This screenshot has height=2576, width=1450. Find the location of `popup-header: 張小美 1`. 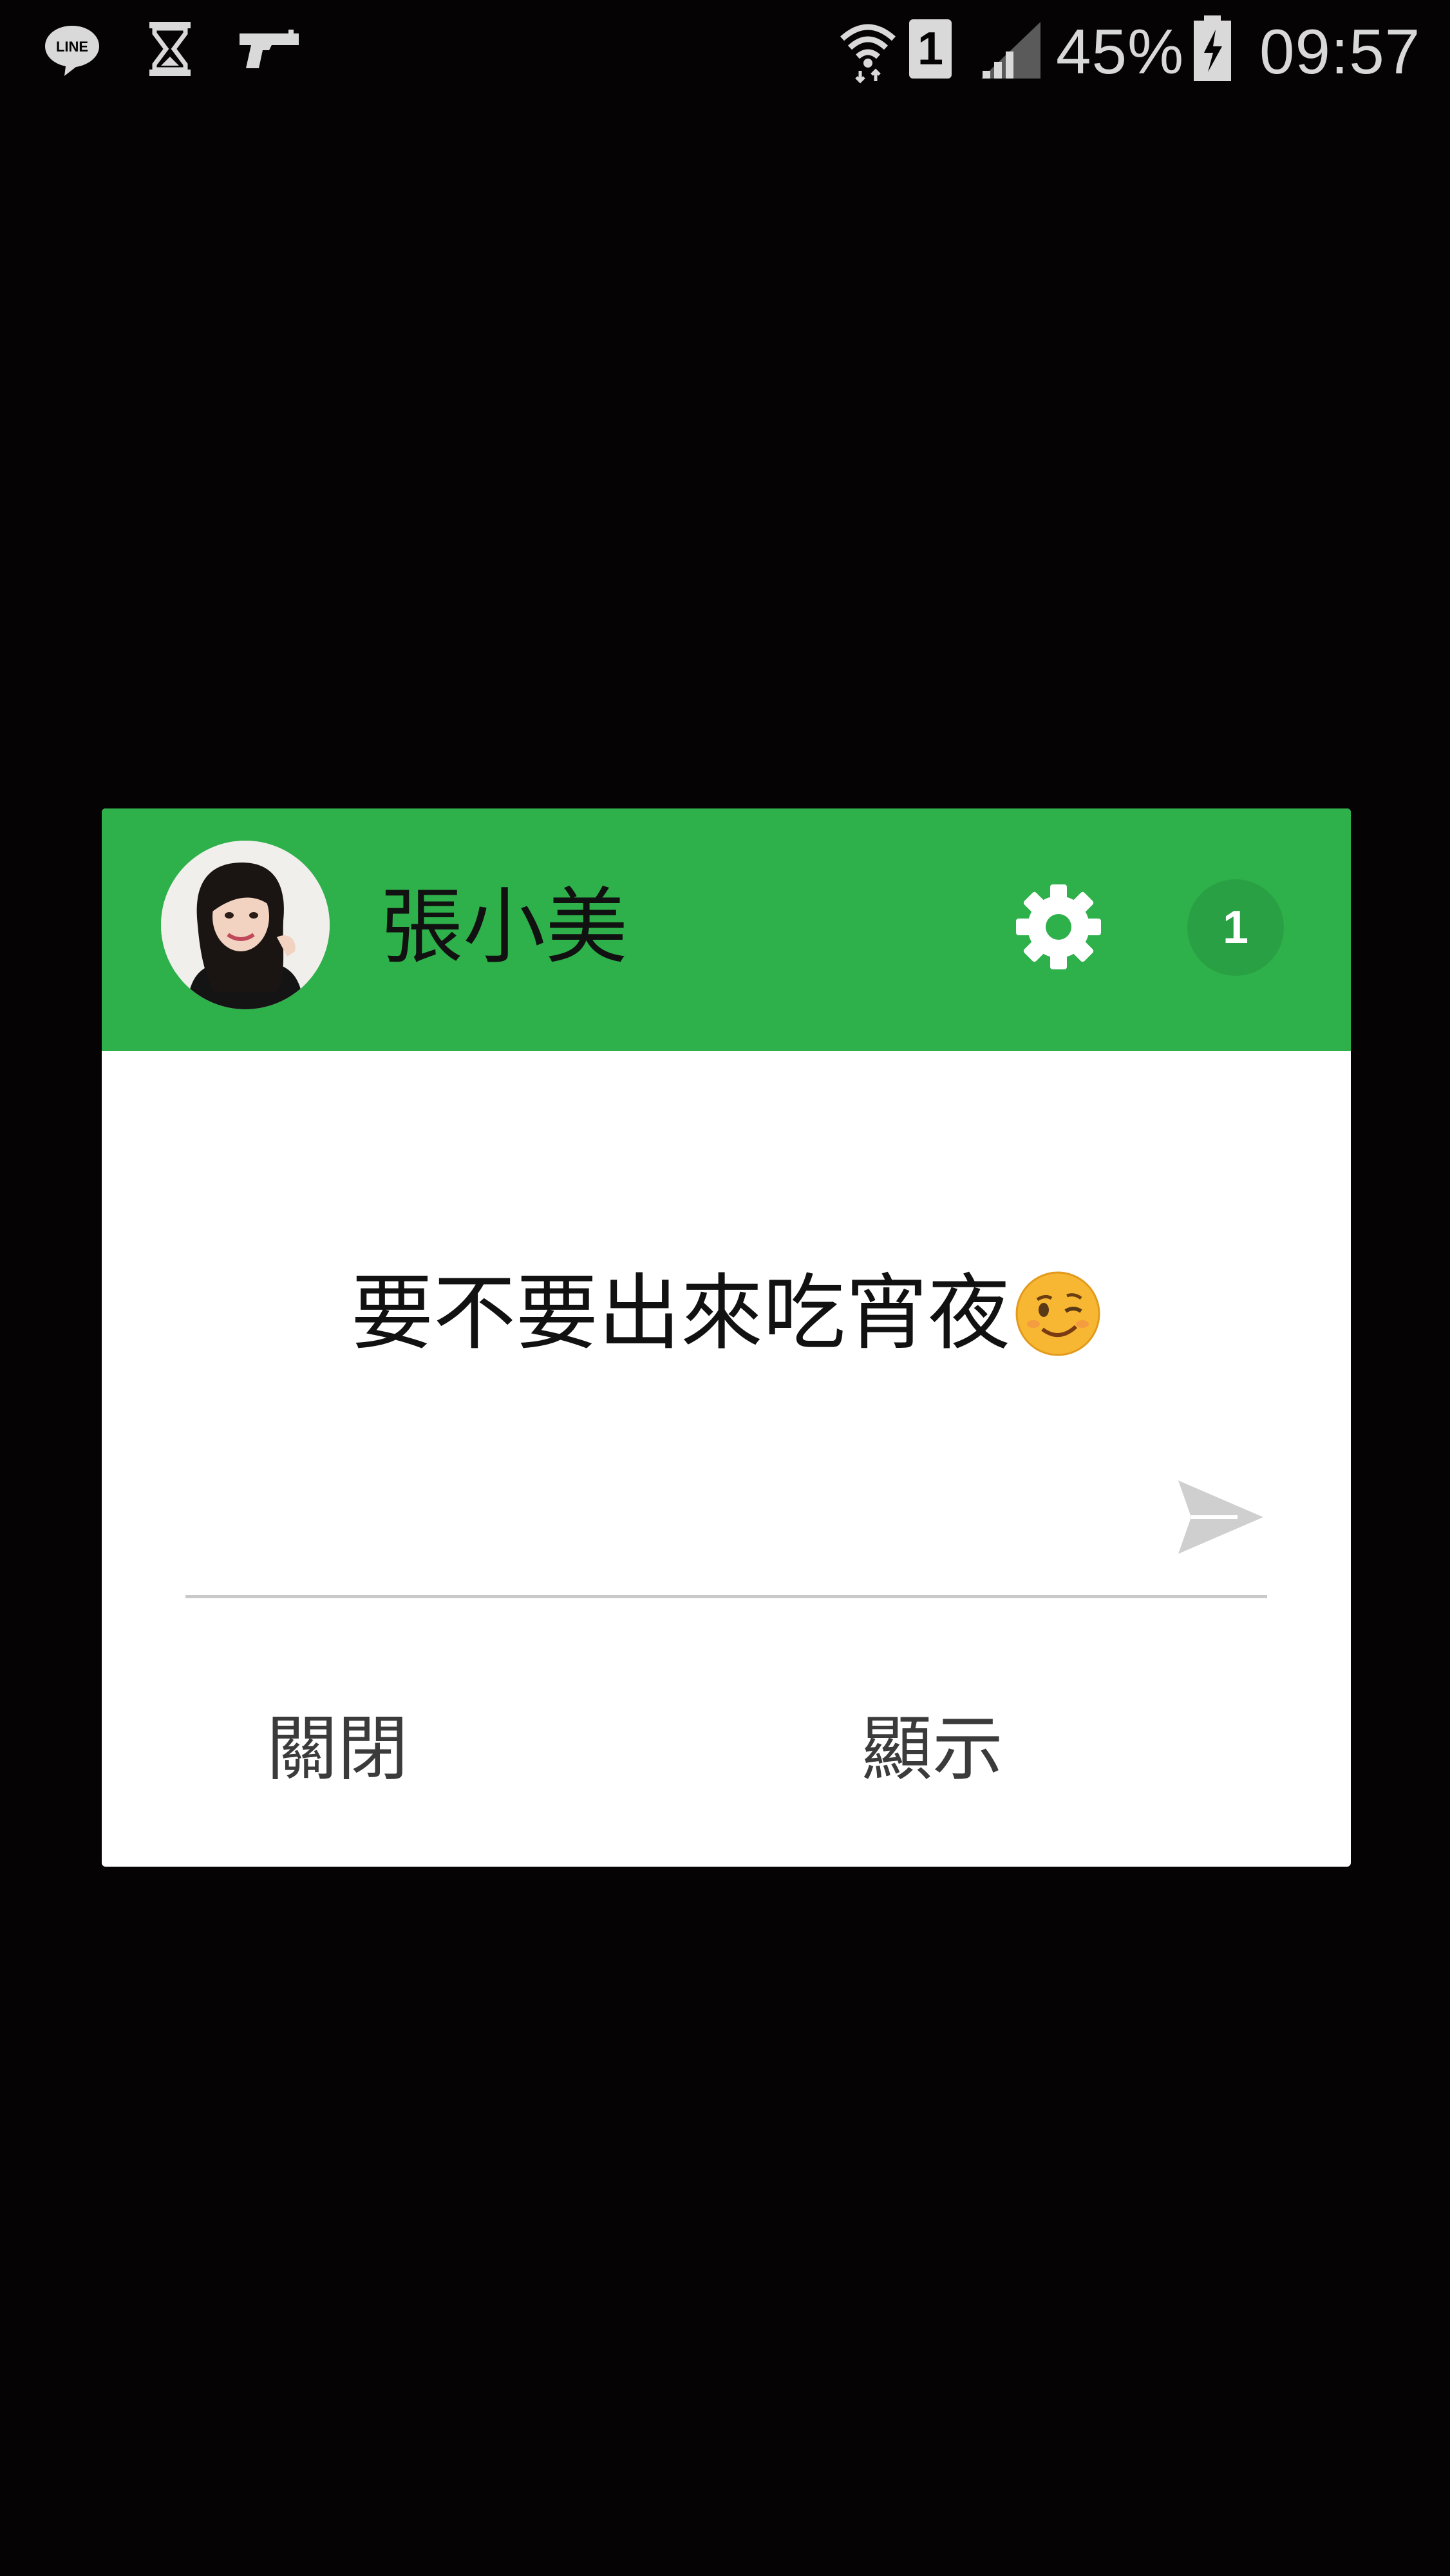

popup-header: 張小美 1 is located at coordinates (726, 929).